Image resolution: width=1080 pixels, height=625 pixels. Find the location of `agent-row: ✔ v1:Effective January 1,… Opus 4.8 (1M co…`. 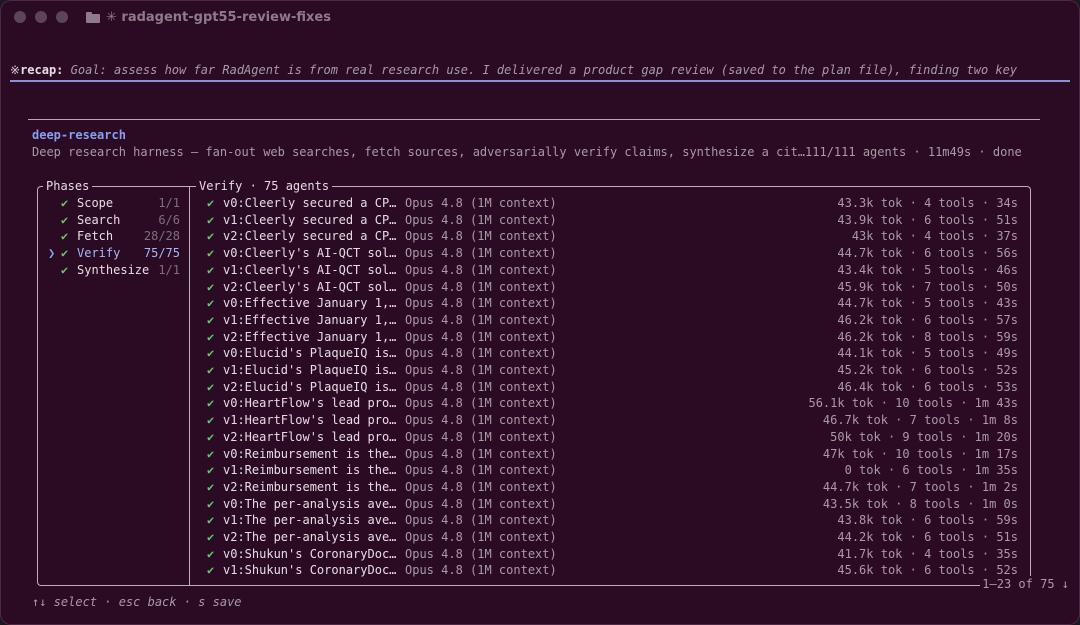

agent-row: ✔ v1:Effective January 1,… Opus 4.8 (1M co… is located at coordinates (610, 320).